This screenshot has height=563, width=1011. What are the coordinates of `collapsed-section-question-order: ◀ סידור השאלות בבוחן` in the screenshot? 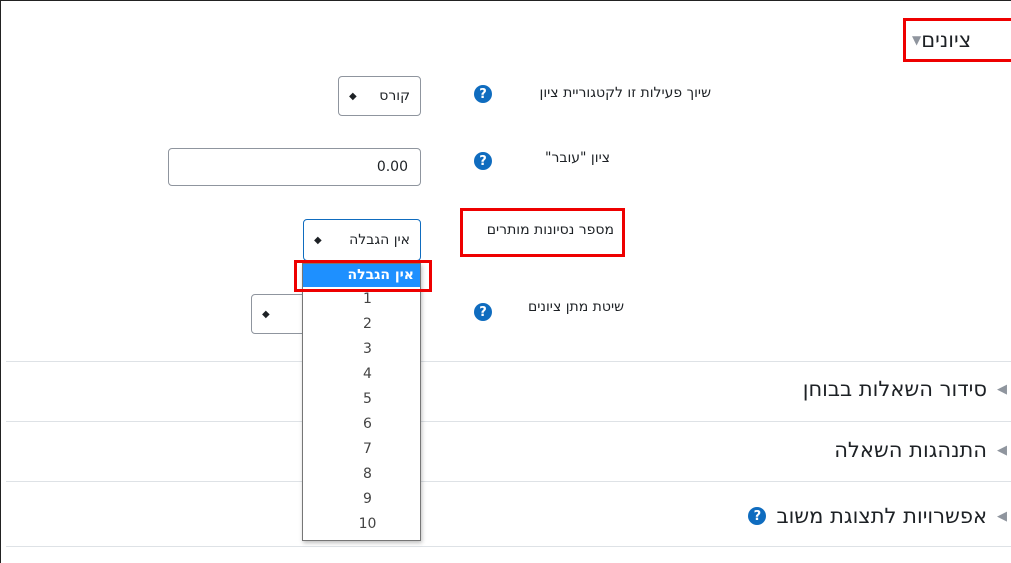 It's located at (907, 389).